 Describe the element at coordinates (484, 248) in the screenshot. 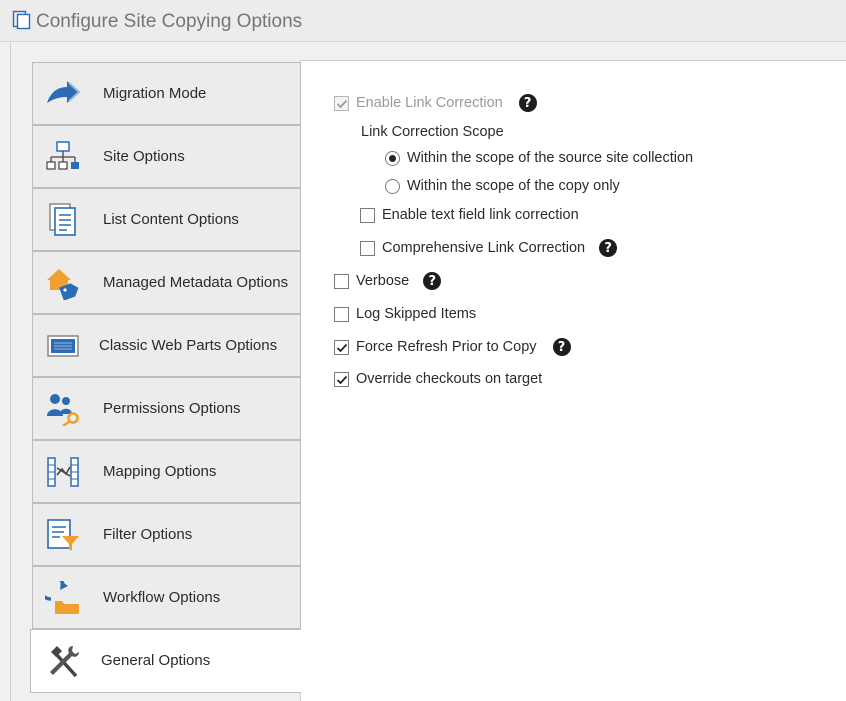

I see `comprehensive-link-label: Comprehensive Link Correction` at that location.